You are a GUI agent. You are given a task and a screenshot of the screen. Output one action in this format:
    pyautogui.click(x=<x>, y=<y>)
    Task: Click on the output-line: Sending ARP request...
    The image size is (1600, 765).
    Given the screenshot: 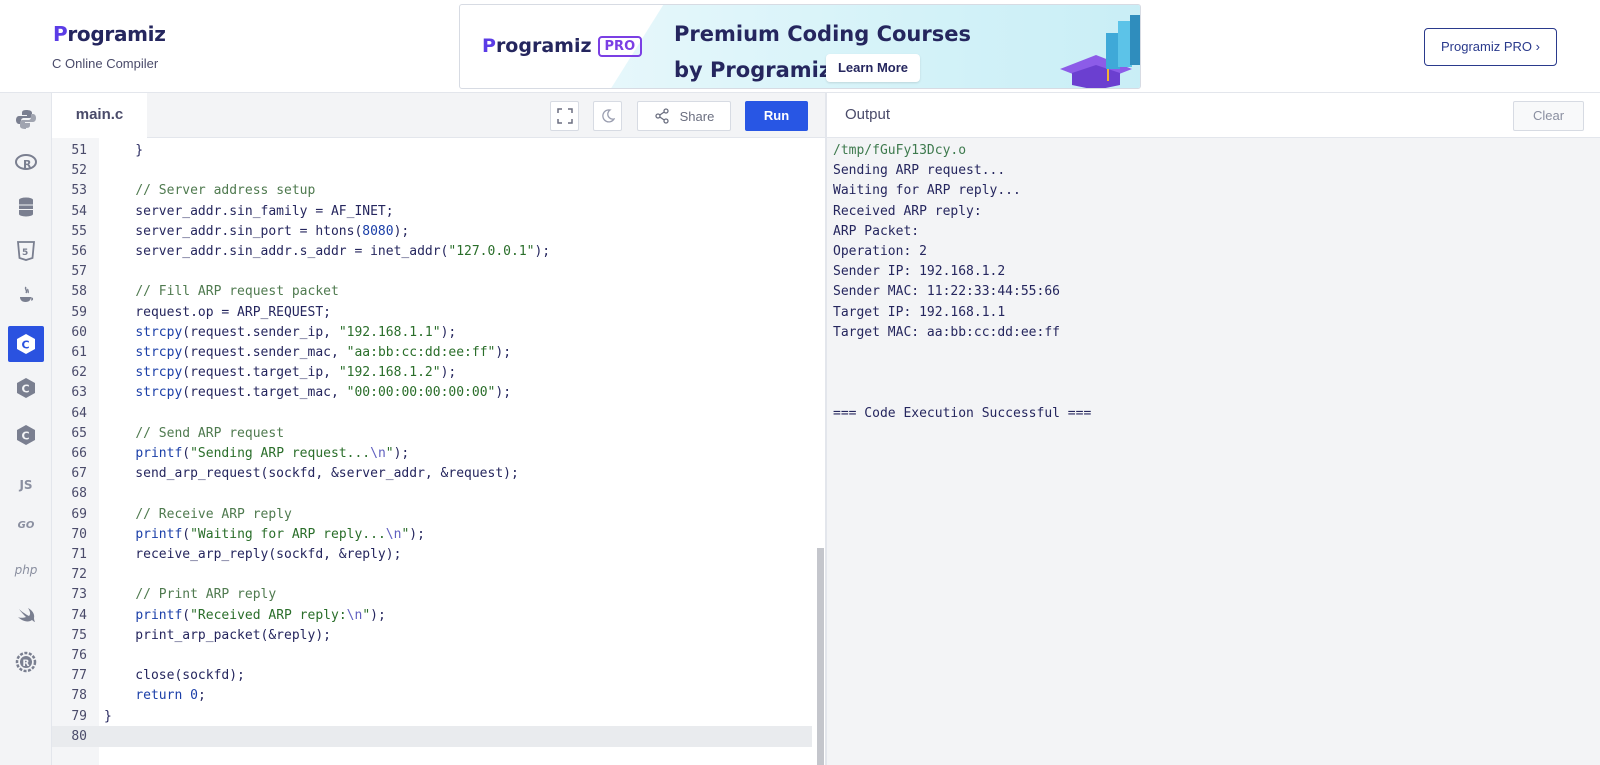 What is the action you would take?
    pyautogui.click(x=919, y=171)
    